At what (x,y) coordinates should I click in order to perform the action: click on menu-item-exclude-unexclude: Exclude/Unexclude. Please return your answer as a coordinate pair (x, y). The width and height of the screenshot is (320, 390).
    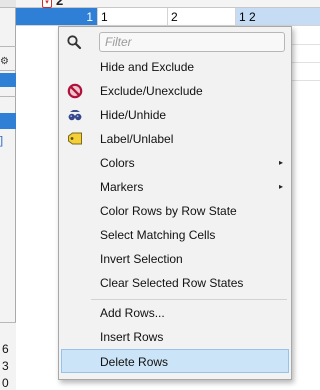
    Looking at the image, I should click on (175, 91).